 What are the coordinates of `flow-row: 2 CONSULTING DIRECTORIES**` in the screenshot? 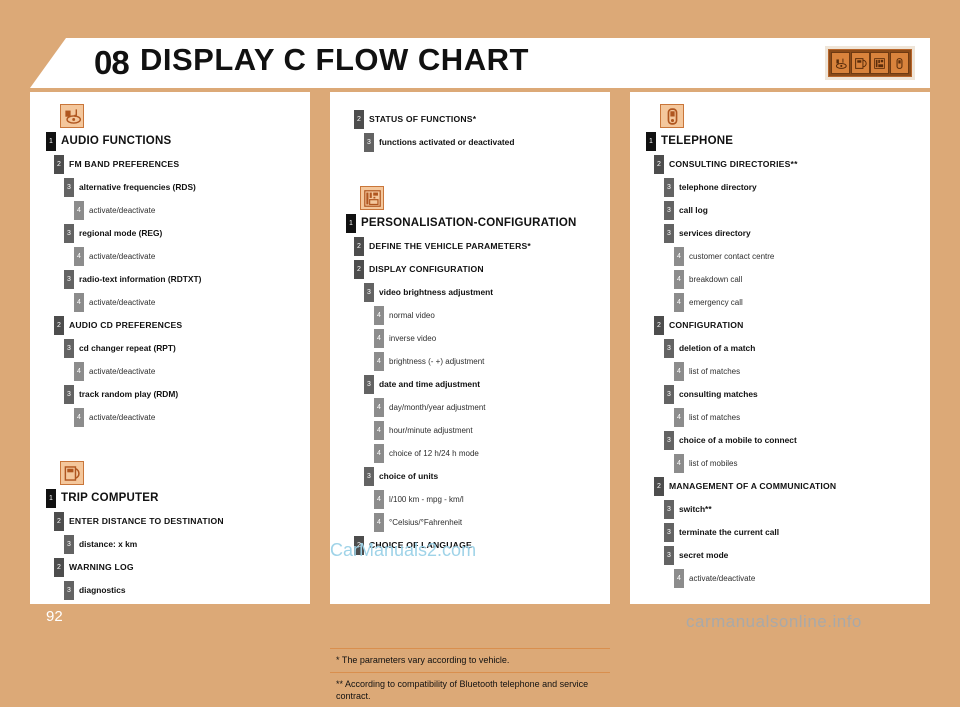 It's located at (792, 164).